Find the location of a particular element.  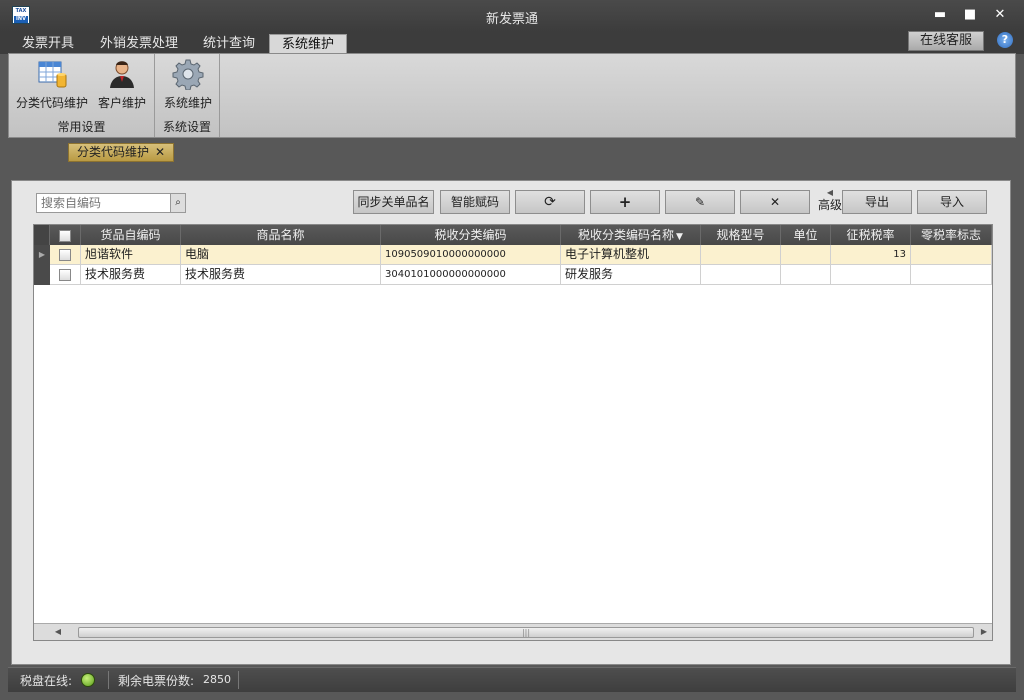

ribbon: 分类代码维护 客户维护 常用设置 系统维护 系统设置 is located at coordinates (512, 95).